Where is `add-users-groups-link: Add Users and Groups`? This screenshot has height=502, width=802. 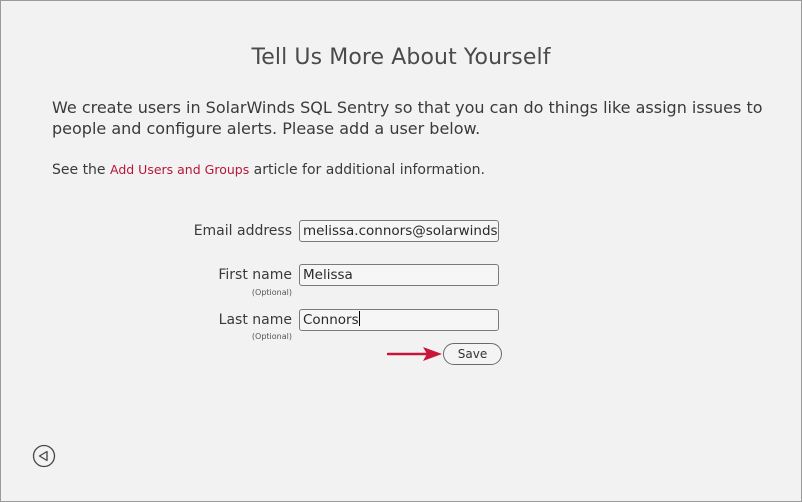
add-users-groups-link: Add Users and Groups is located at coordinates (179, 169).